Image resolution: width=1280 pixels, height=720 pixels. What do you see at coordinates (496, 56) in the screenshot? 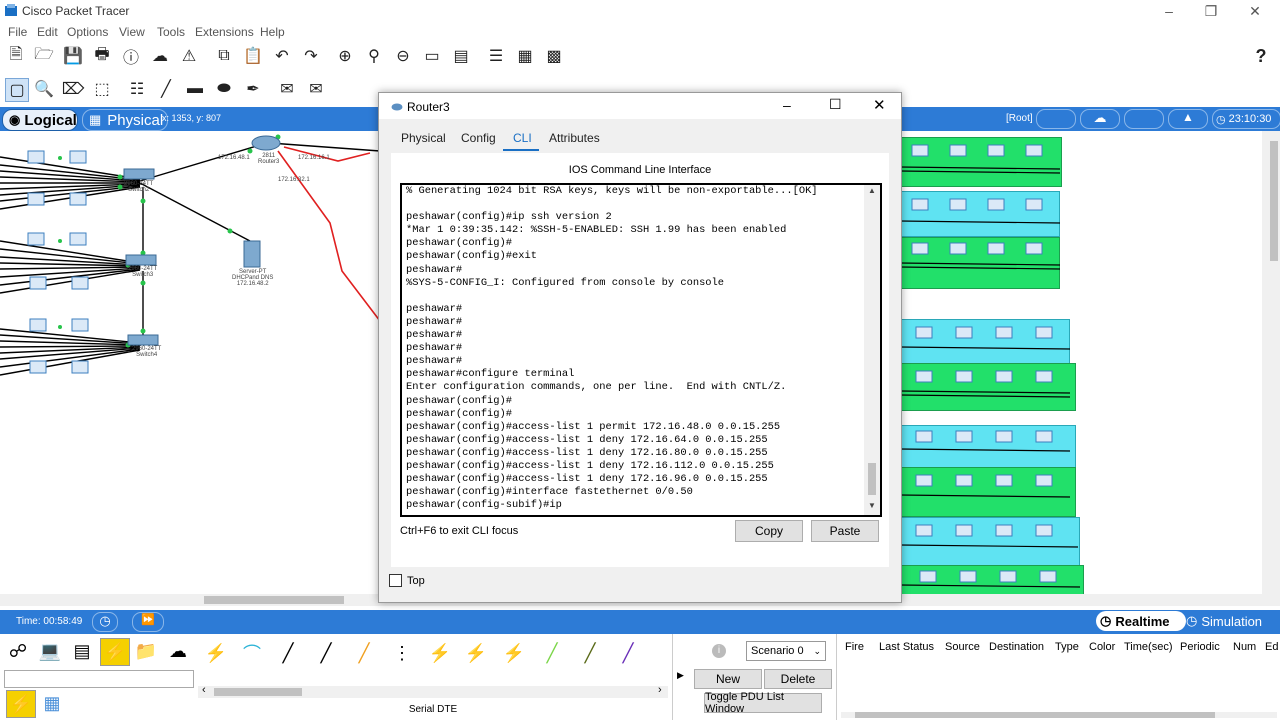
I see `notes-icon: ☰` at bounding box center [496, 56].